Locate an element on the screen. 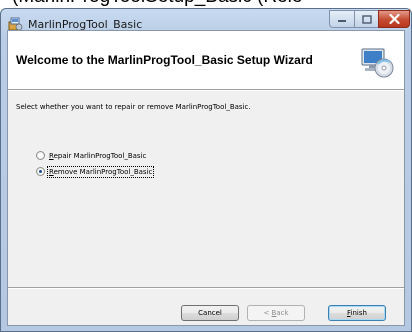 This screenshot has height=332, width=412. remove-label-rest: emove MarlinProgTool_Basic is located at coordinates (103, 171).